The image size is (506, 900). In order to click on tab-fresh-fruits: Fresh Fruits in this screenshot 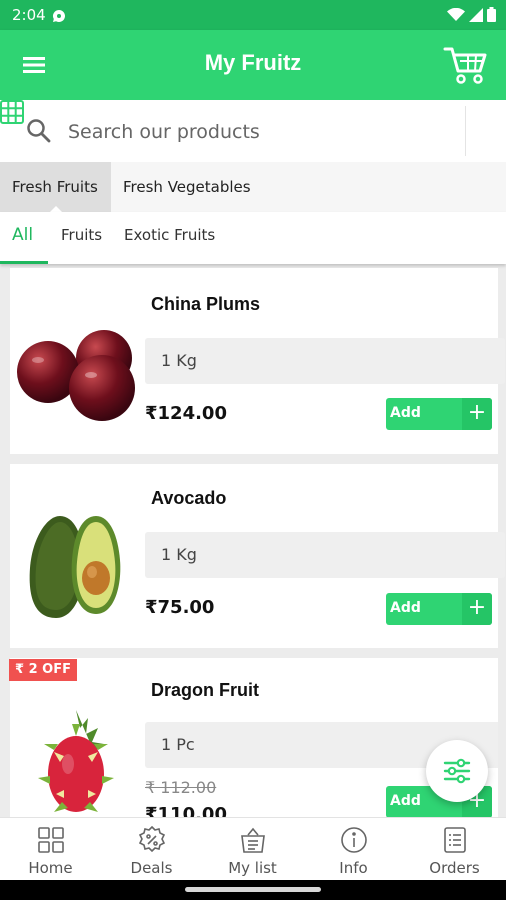, I will do `click(55, 187)`.